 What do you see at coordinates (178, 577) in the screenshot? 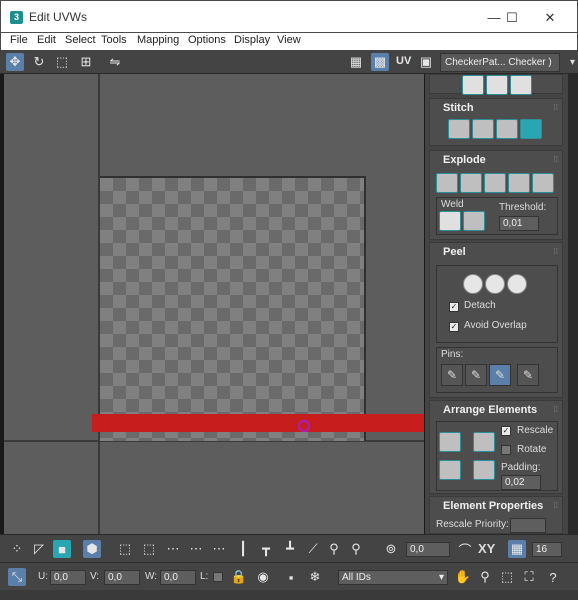
I see `w-coordinate-field: 0,0` at bounding box center [178, 577].